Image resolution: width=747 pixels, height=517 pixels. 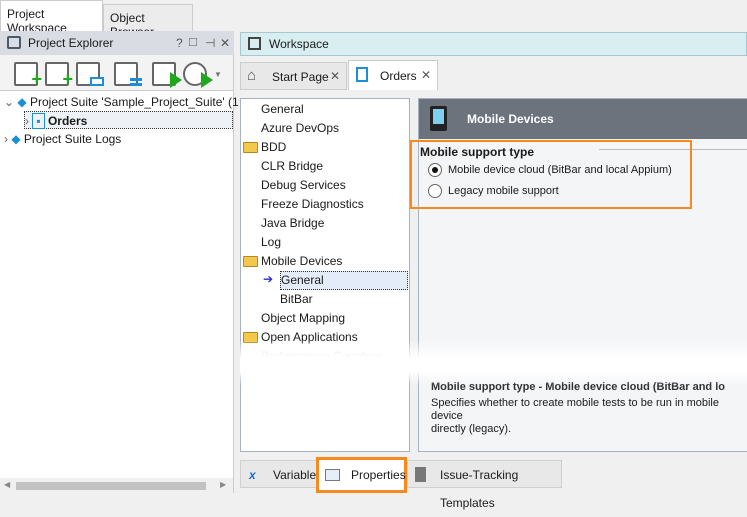 I want to click on options-tree-item: Azure DevOps, so click(x=300, y=128).